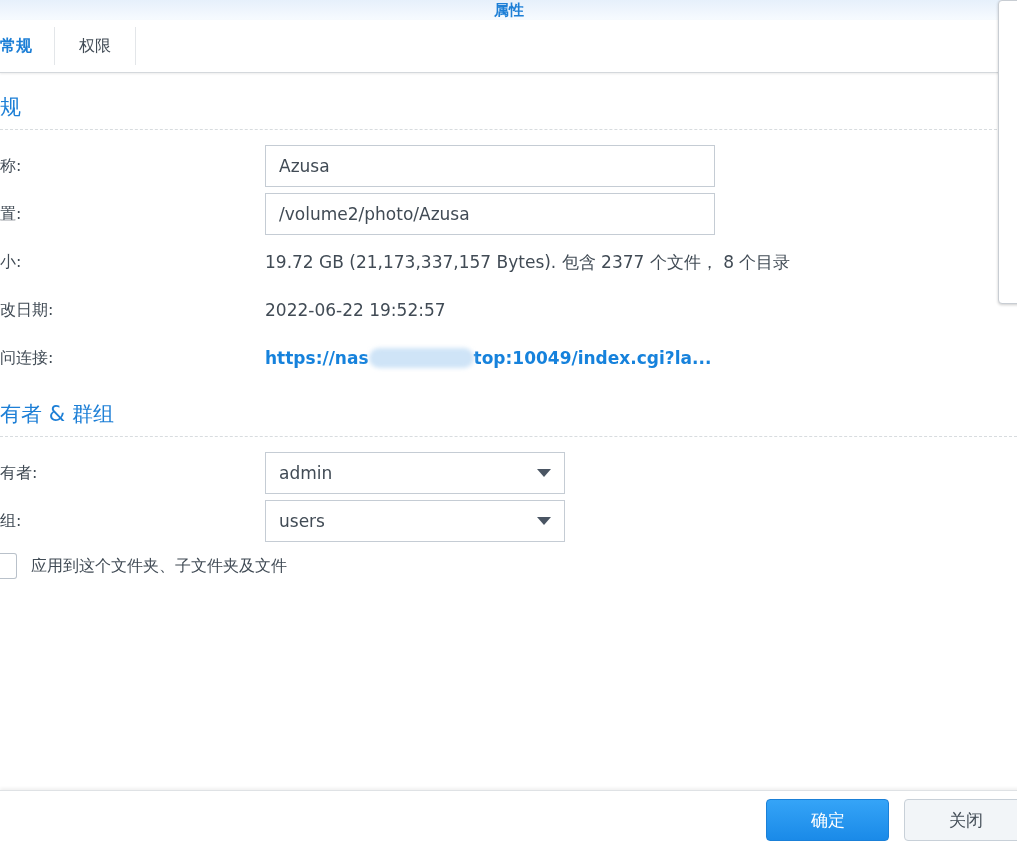 The height and width of the screenshot is (849, 1017). Describe the element at coordinates (508, 10) in the screenshot. I see `window-title: 属性` at that location.